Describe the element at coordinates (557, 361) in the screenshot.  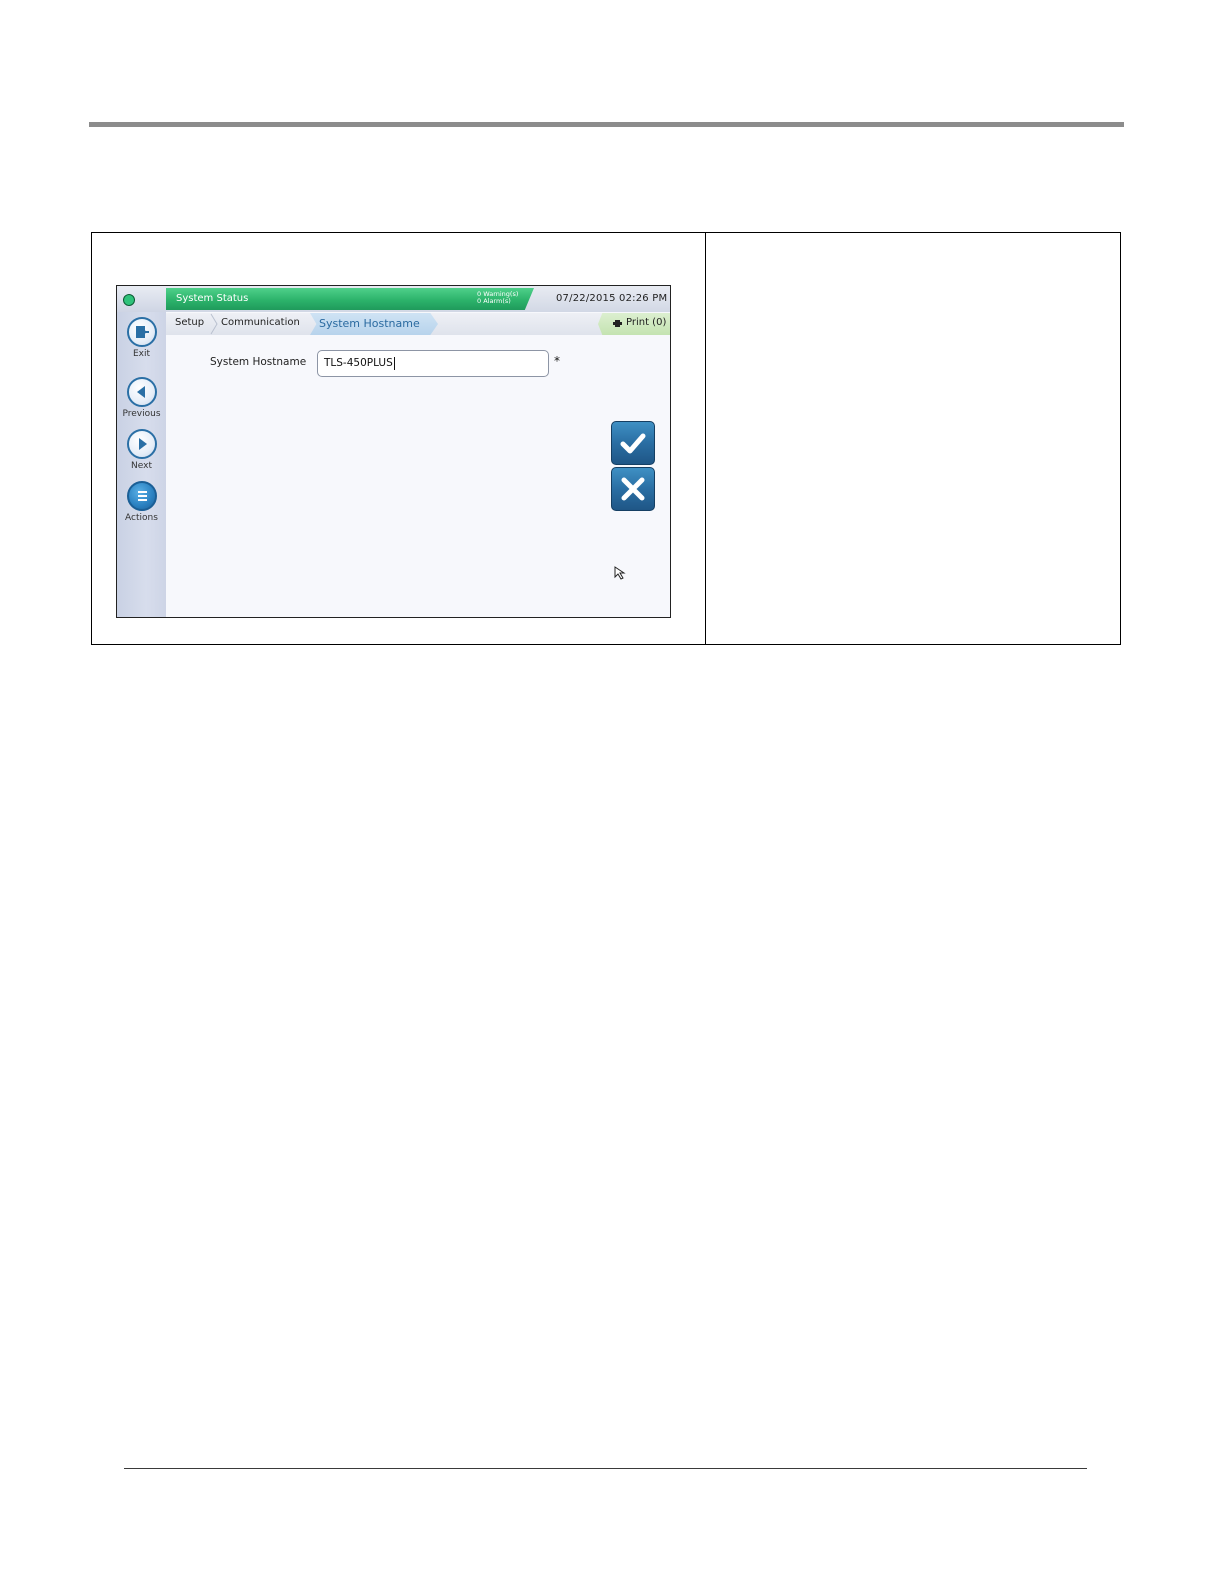
I see `required-marker: *` at that location.